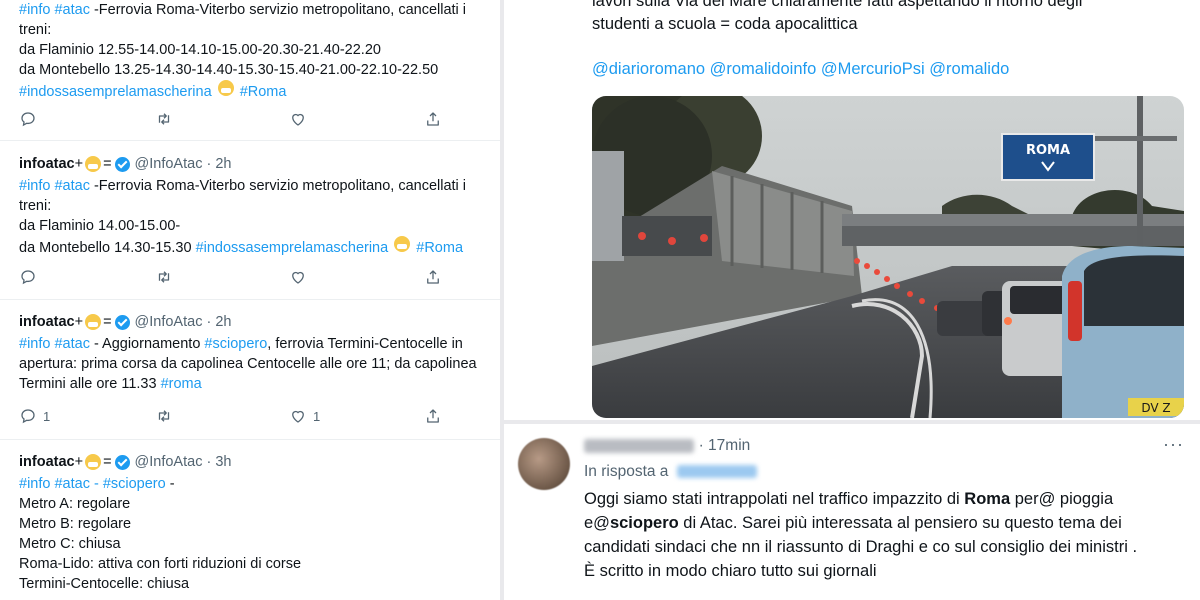 The height and width of the screenshot is (600, 1200). I want to click on tweet-2-text: da Montebello 14.30-15.30, so click(107, 248).